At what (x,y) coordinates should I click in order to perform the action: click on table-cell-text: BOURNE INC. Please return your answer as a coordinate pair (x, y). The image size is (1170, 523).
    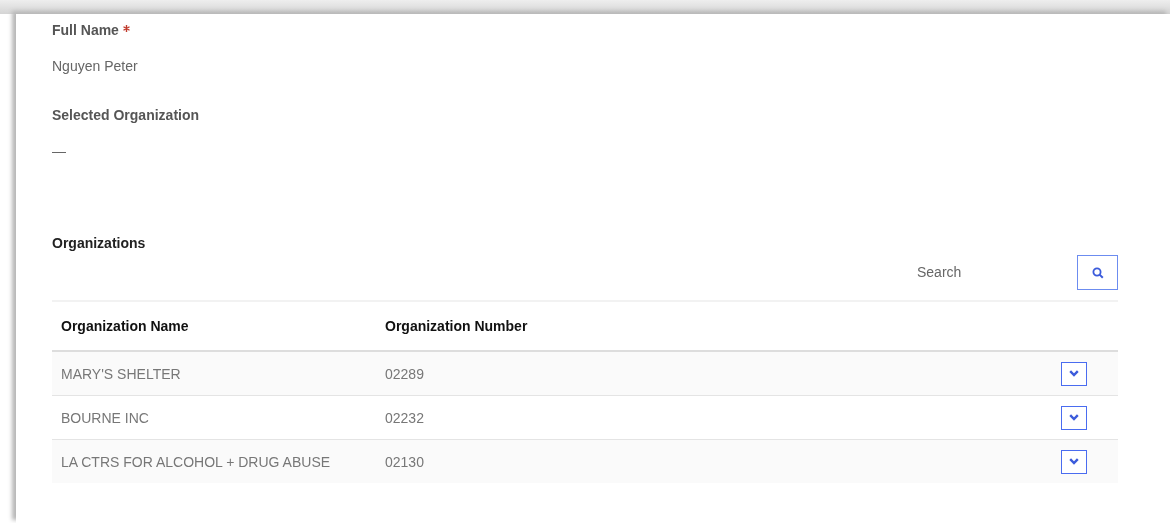
    Looking at the image, I should click on (105, 417).